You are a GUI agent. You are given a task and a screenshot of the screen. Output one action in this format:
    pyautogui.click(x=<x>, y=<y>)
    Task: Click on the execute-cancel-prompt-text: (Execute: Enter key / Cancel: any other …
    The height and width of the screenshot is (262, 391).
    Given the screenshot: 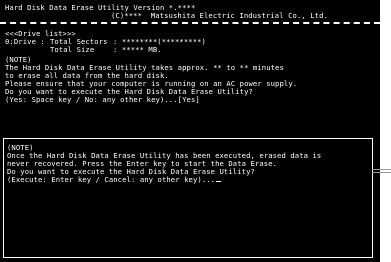 What is the action you would take?
    pyautogui.click(x=111, y=179)
    